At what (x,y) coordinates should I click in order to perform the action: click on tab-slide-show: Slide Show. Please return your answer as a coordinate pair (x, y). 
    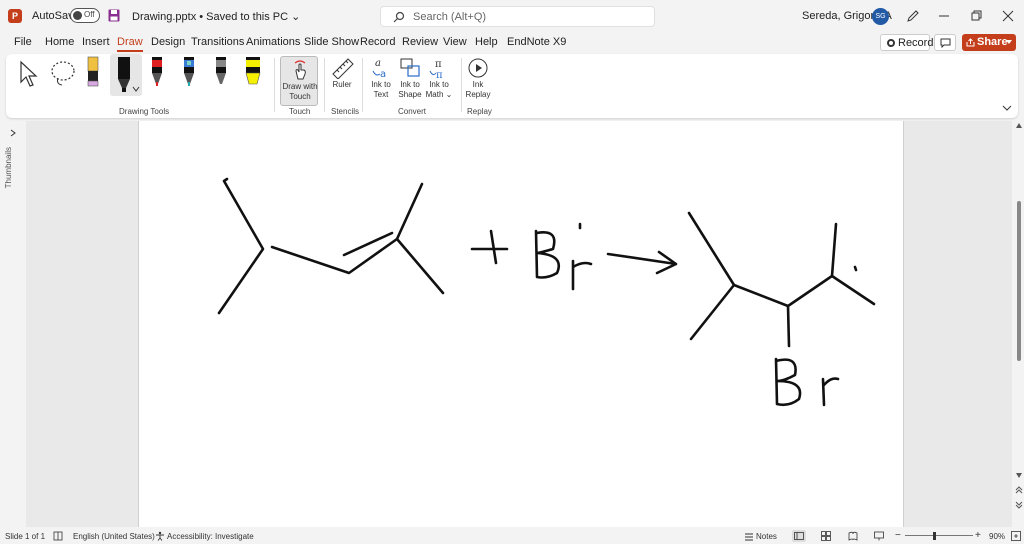
    Looking at the image, I should click on (331, 42).